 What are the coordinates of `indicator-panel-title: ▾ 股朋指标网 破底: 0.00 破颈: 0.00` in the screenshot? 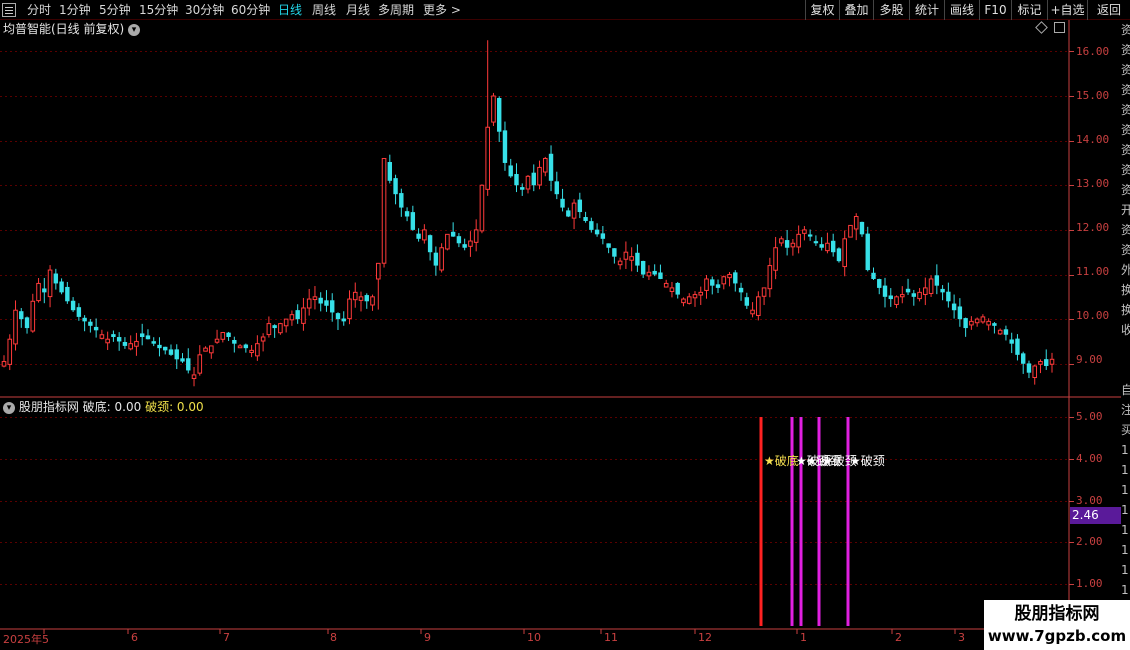 It's located at (103, 407).